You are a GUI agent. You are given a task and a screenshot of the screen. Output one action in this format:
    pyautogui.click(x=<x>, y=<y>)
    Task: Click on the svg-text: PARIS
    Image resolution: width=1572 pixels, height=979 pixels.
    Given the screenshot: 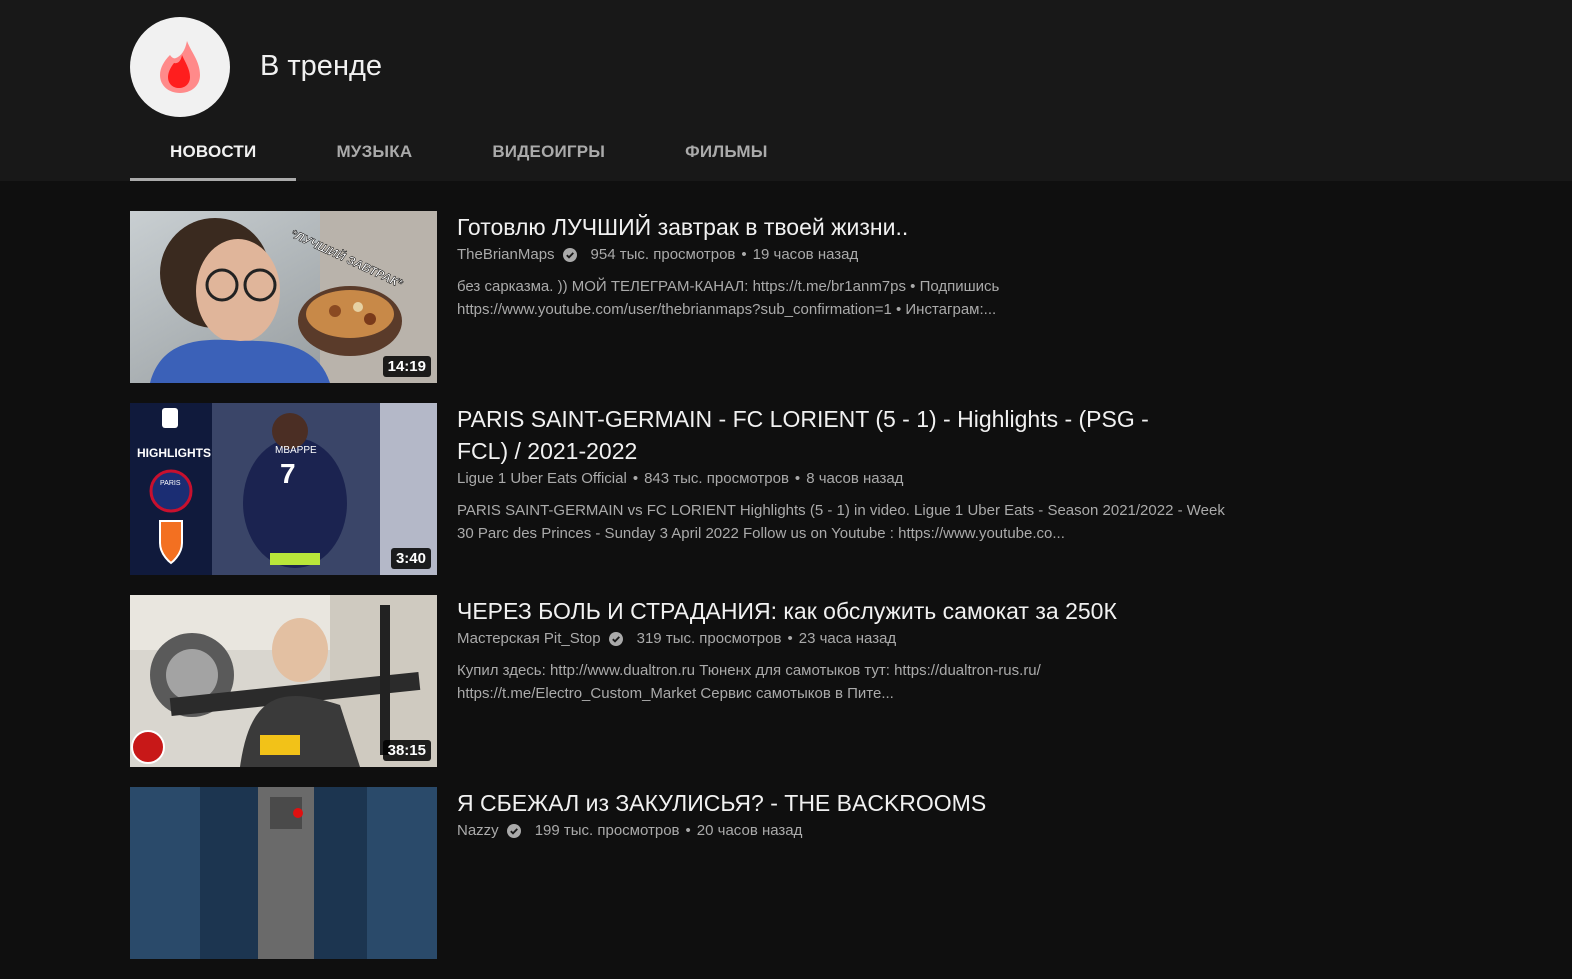 What is the action you would take?
    pyautogui.click(x=170, y=483)
    